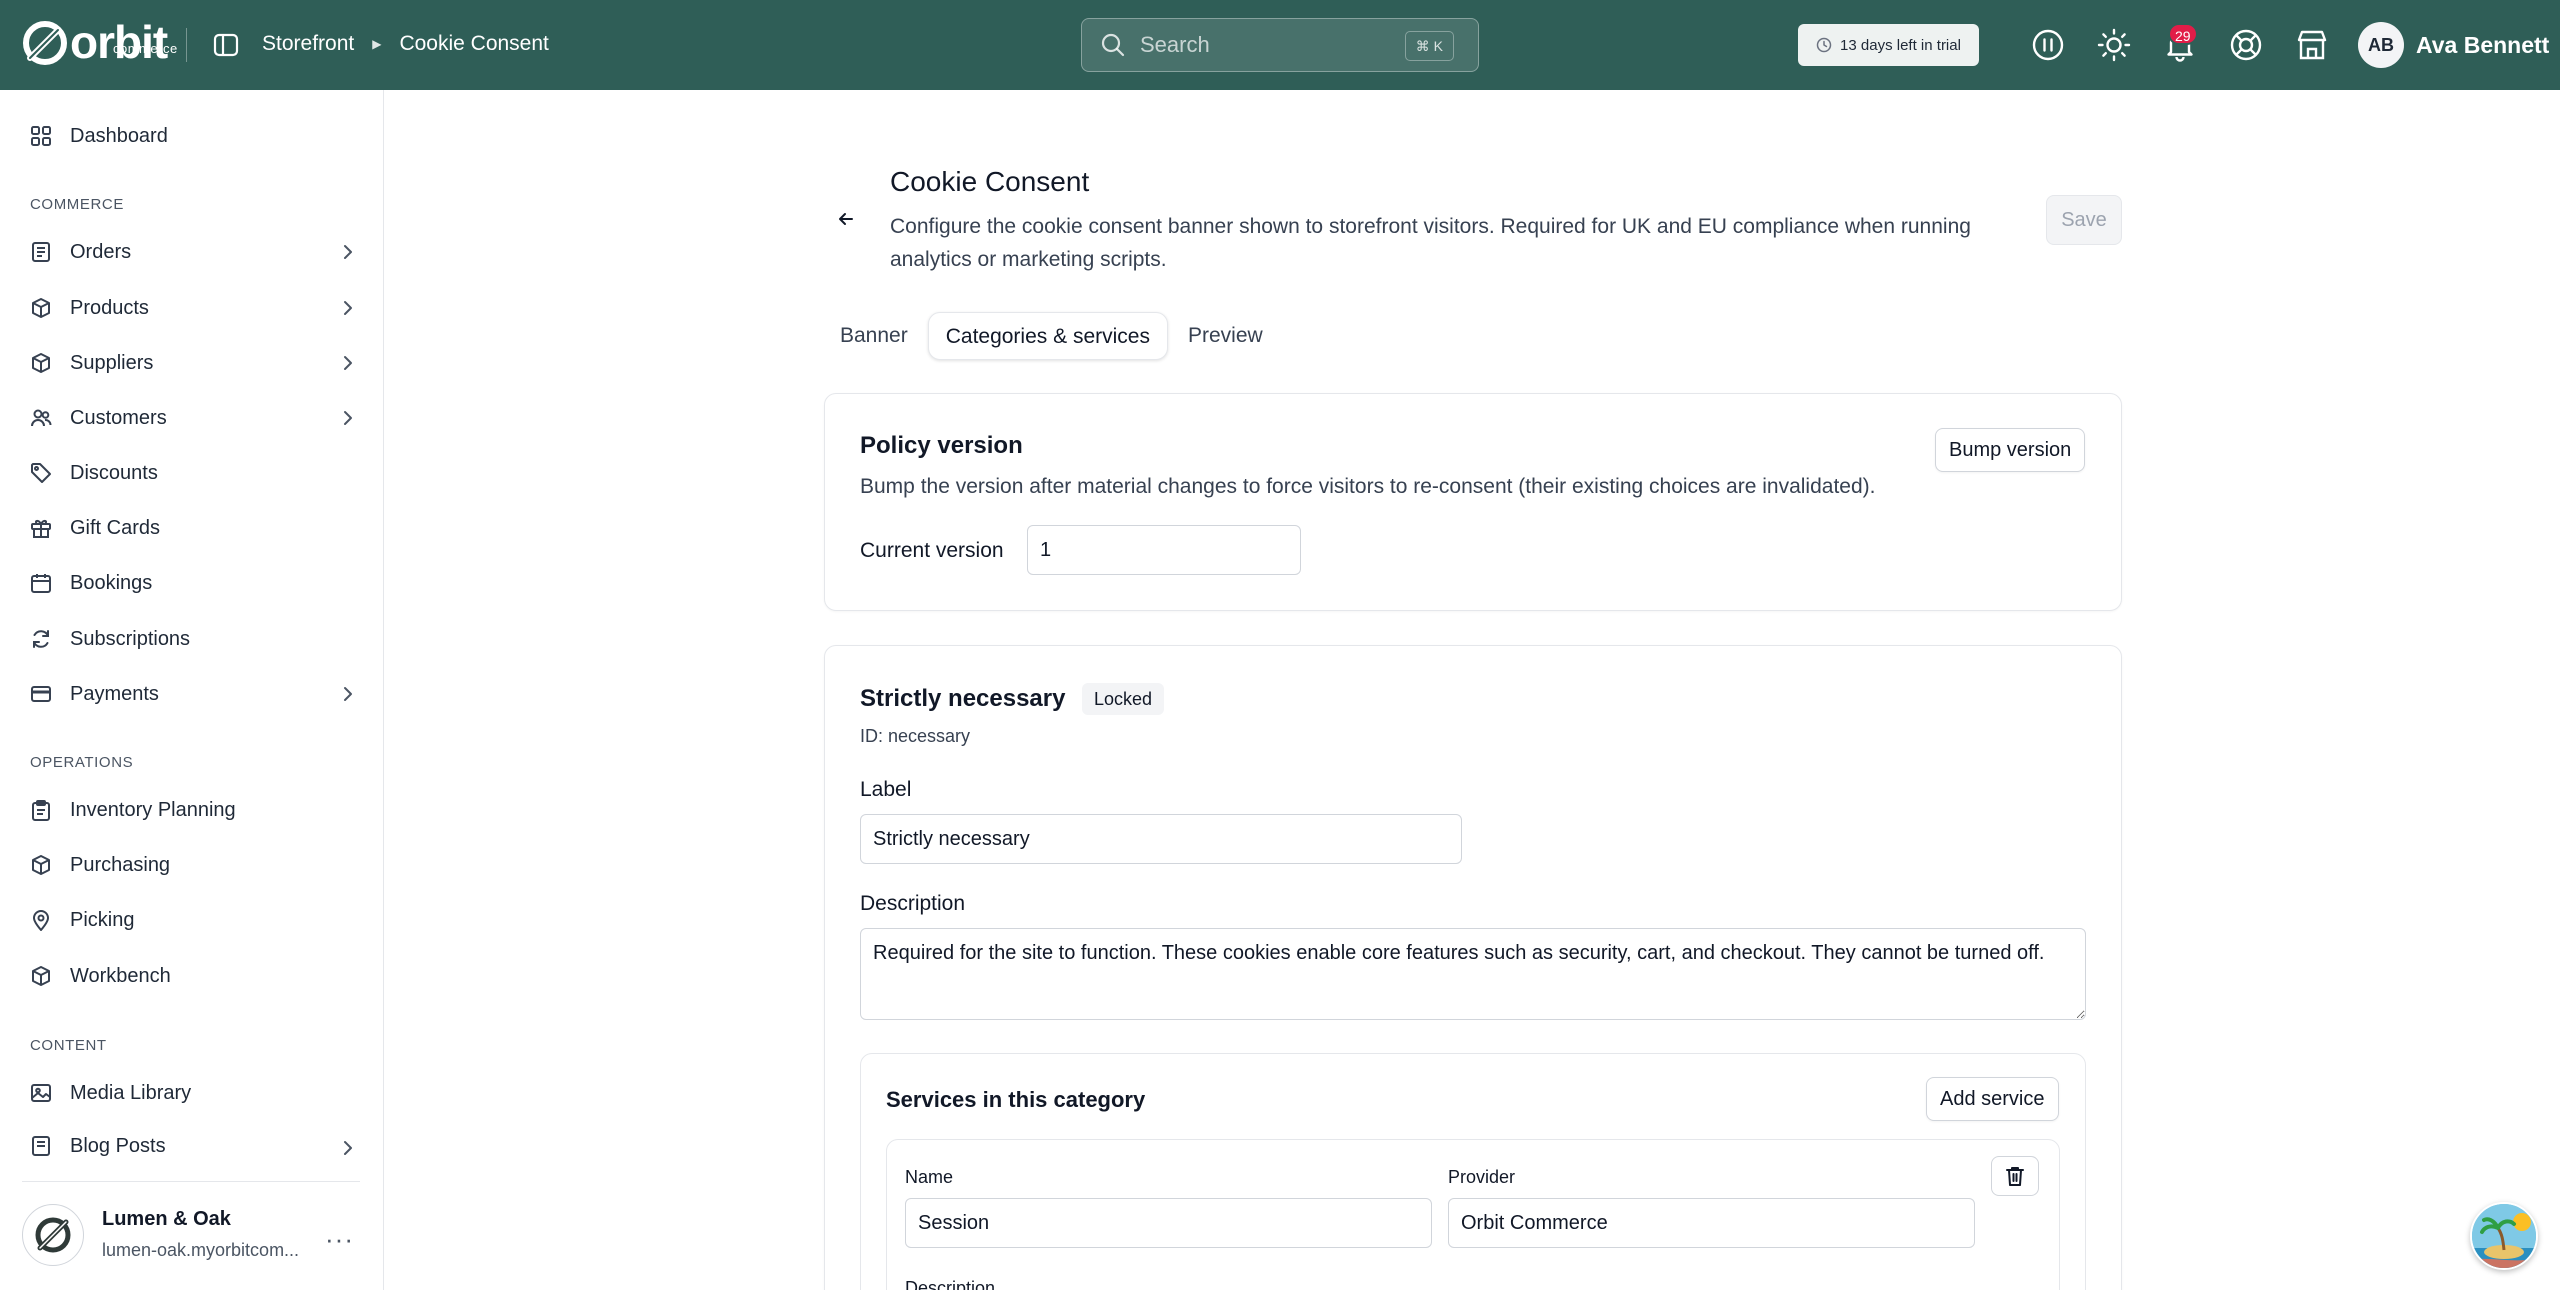  Describe the element at coordinates (193, 976) in the screenshot. I see `sidebar-item-workbench: Workbench` at that location.